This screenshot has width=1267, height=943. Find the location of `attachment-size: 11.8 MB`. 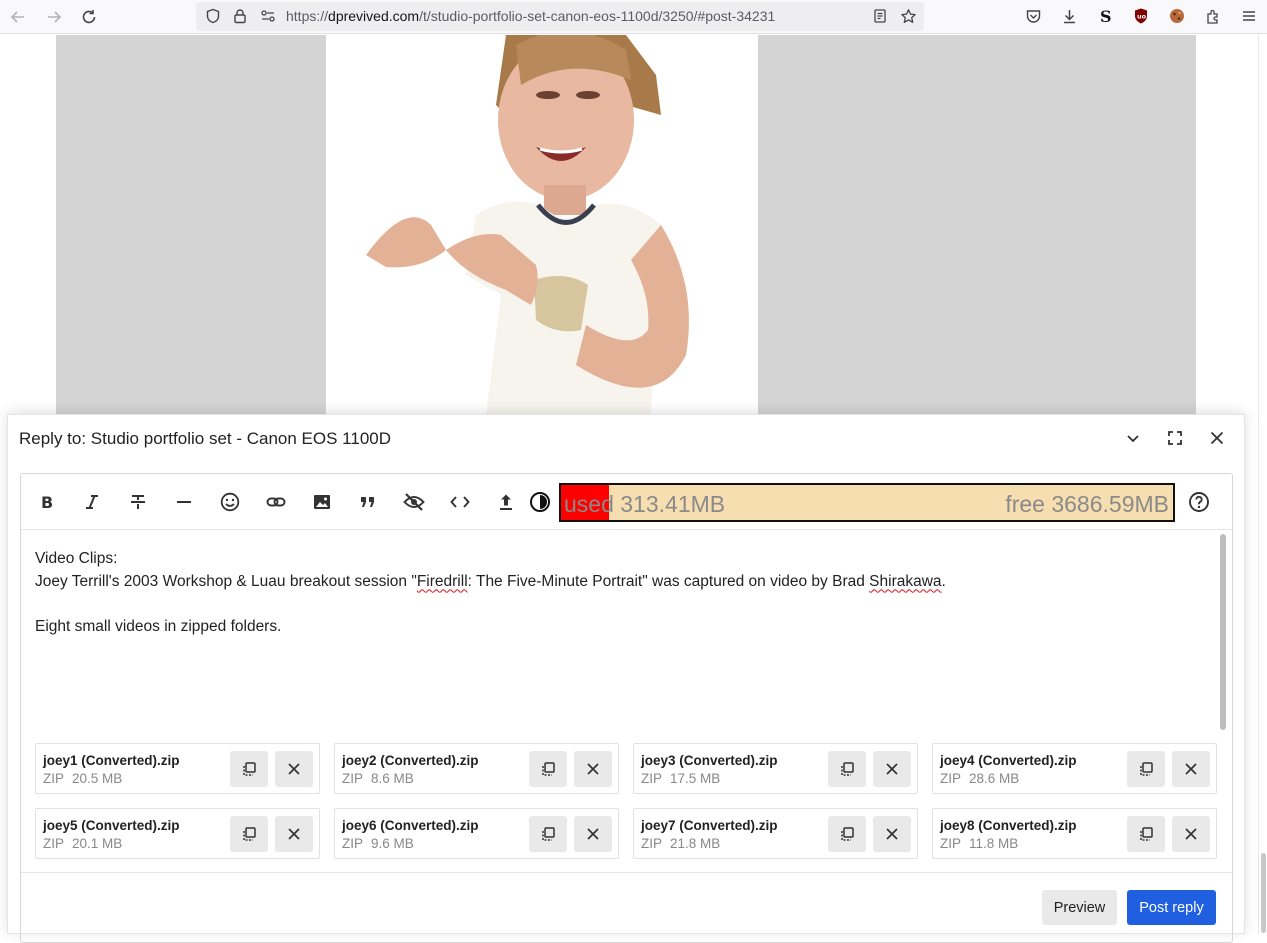

attachment-size: 11.8 MB is located at coordinates (994, 843).